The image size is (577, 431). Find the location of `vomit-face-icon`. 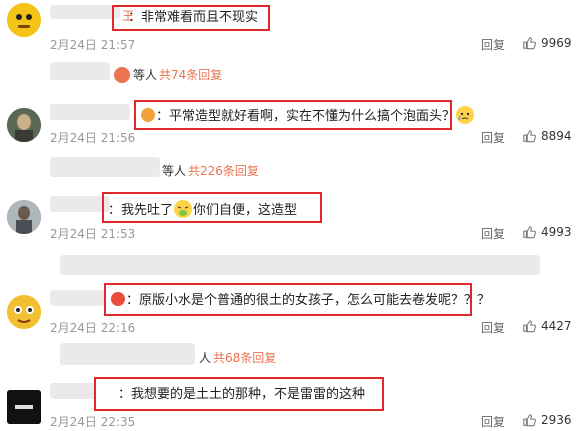

vomit-face-icon is located at coordinates (183, 209).